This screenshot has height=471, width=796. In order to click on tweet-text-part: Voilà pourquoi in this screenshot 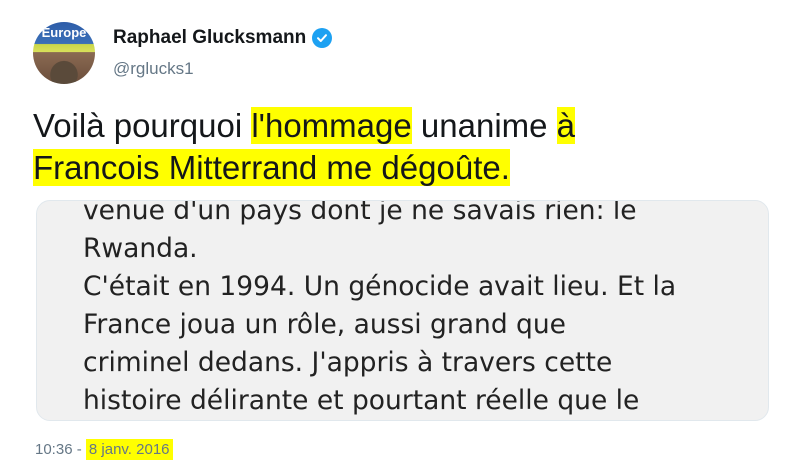, I will do `click(142, 125)`.